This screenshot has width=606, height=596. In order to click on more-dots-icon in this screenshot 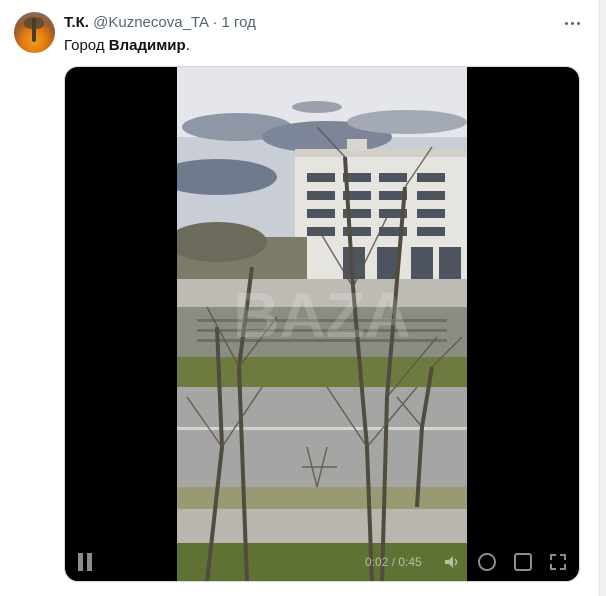, I will do `click(572, 23)`.